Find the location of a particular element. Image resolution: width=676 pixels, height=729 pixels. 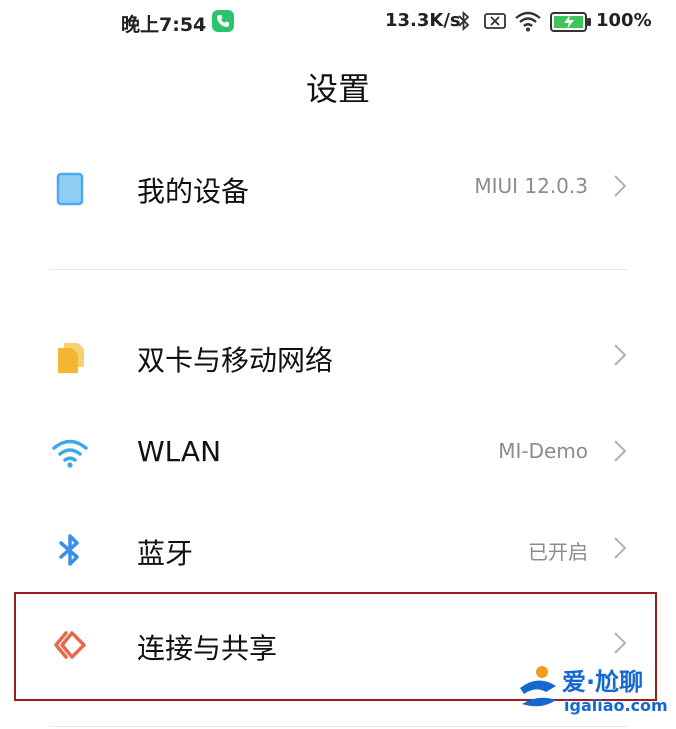

watermark: 爱·尬聊 igaliao.com is located at coordinates (593, 690).